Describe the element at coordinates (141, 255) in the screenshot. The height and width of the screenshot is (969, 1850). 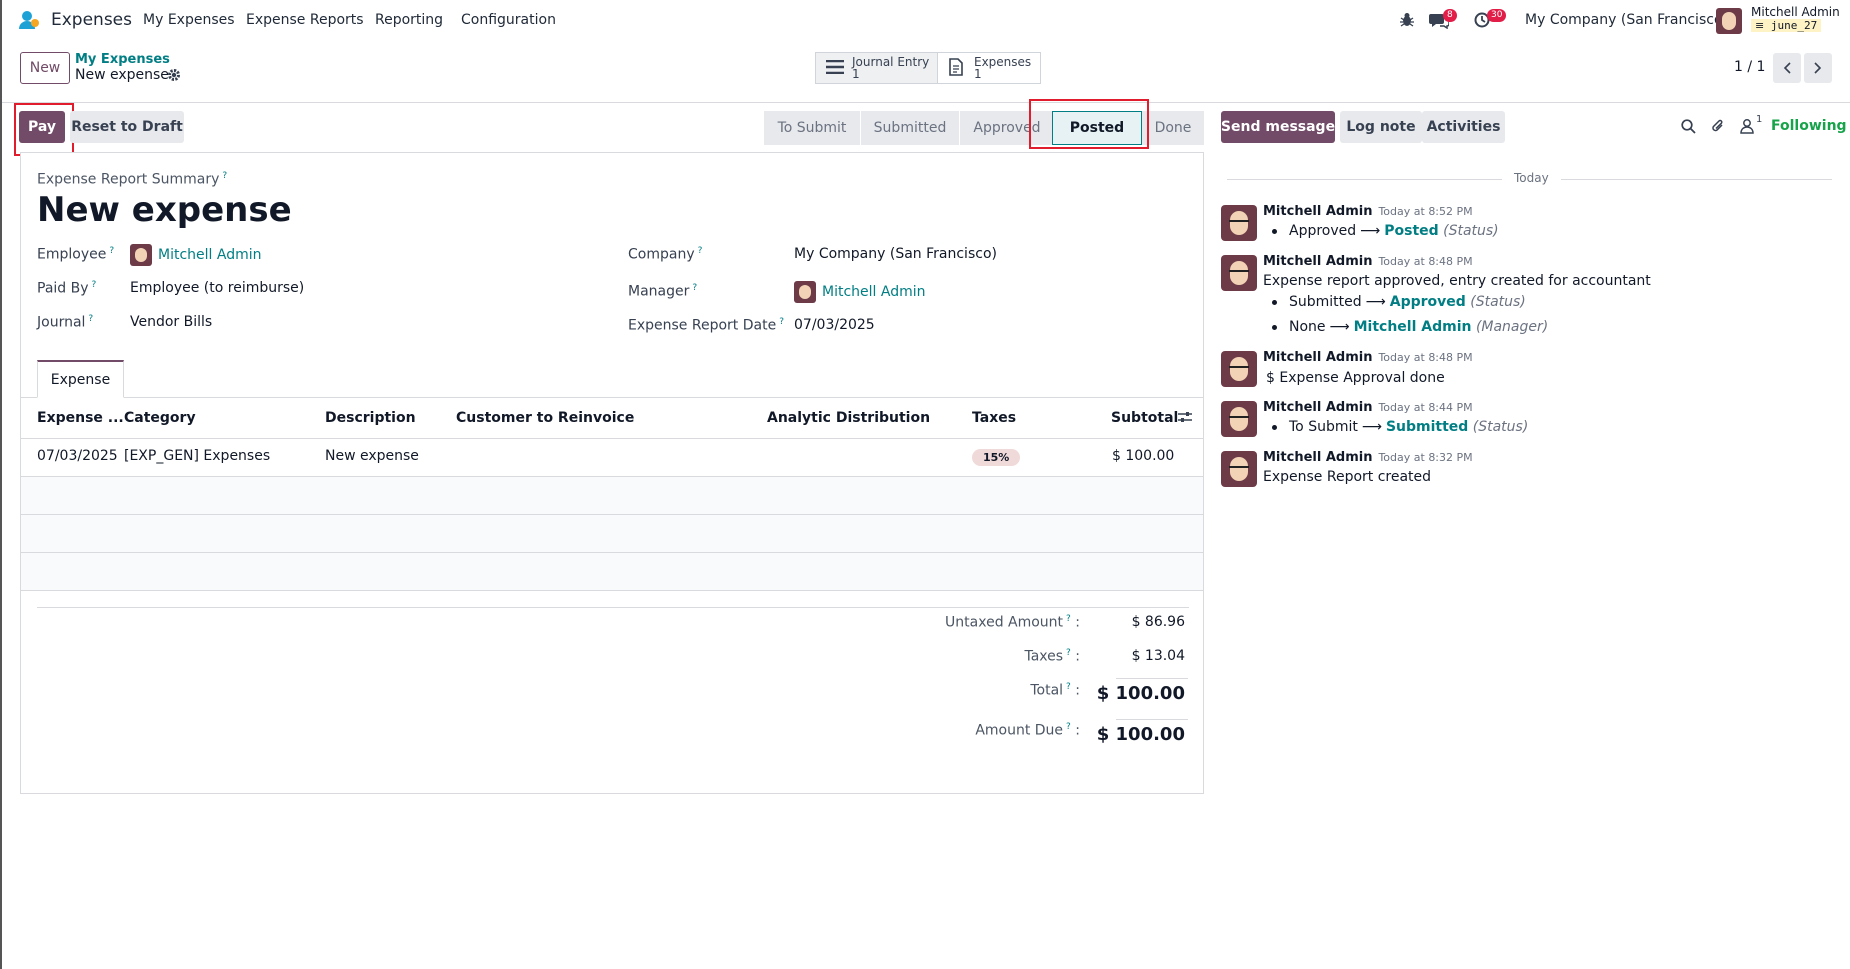
I see `employee-avatar` at that location.